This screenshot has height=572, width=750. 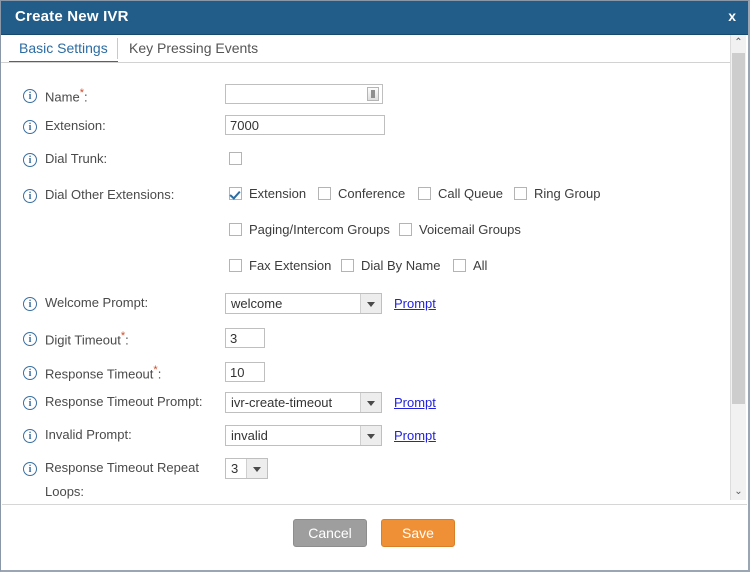 I want to click on scrollbar-thumb, so click(x=738, y=228).